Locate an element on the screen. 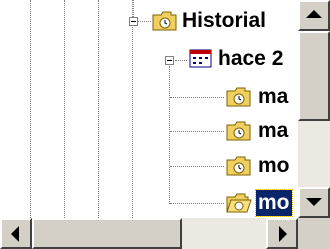  scroll-up-button is located at coordinates (314, 15).